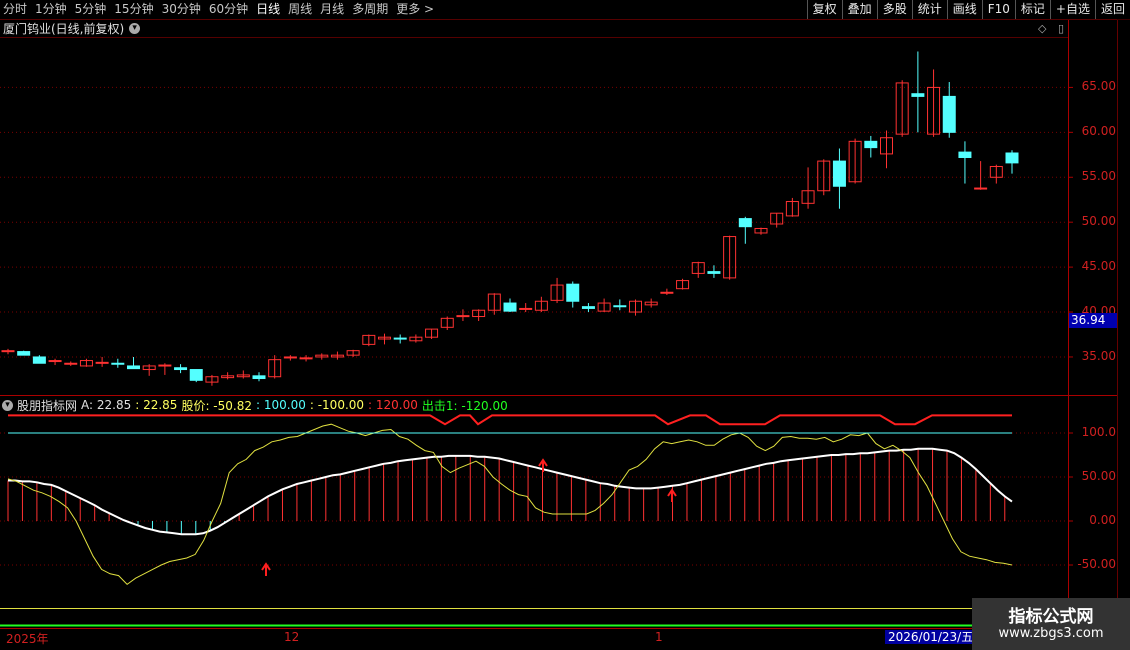 The image size is (1130, 650). What do you see at coordinates (156, 405) in the screenshot?
I see `indicator-val2: : 22.85` at bounding box center [156, 405].